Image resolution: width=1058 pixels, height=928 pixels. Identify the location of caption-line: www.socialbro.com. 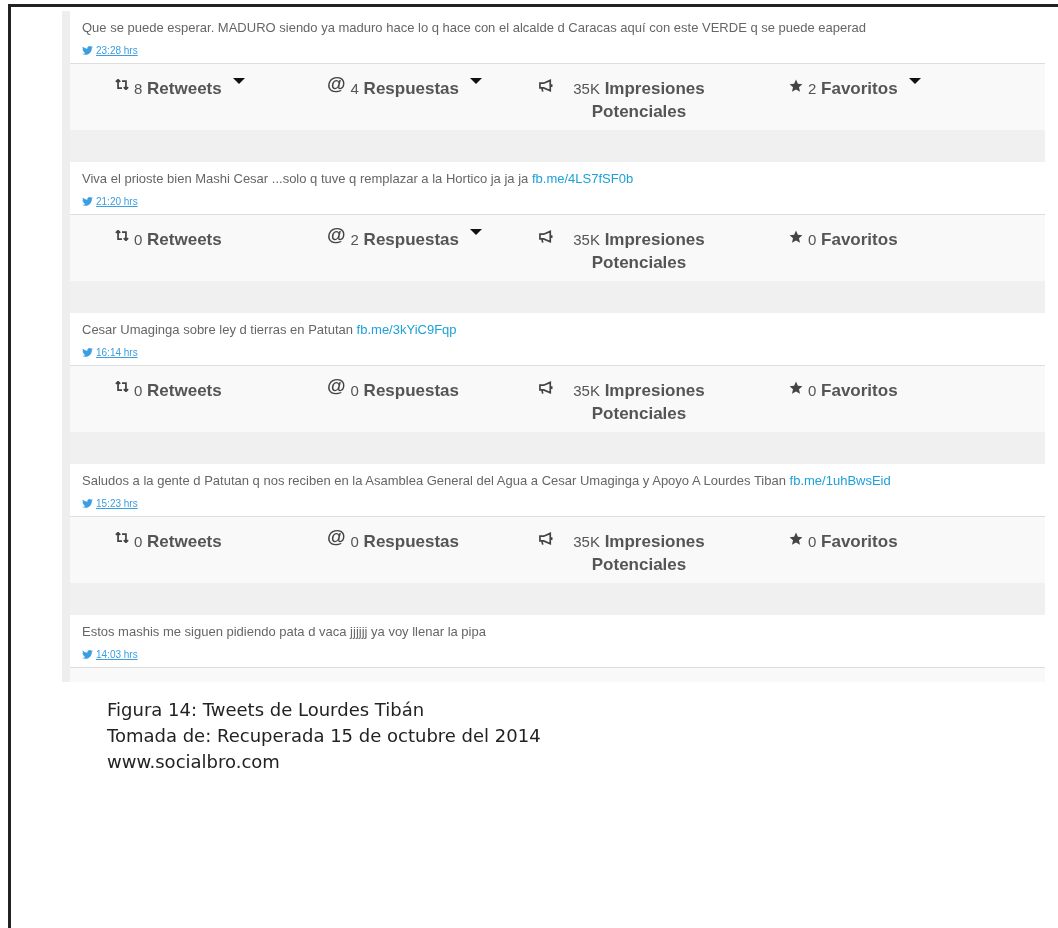
(194, 762).